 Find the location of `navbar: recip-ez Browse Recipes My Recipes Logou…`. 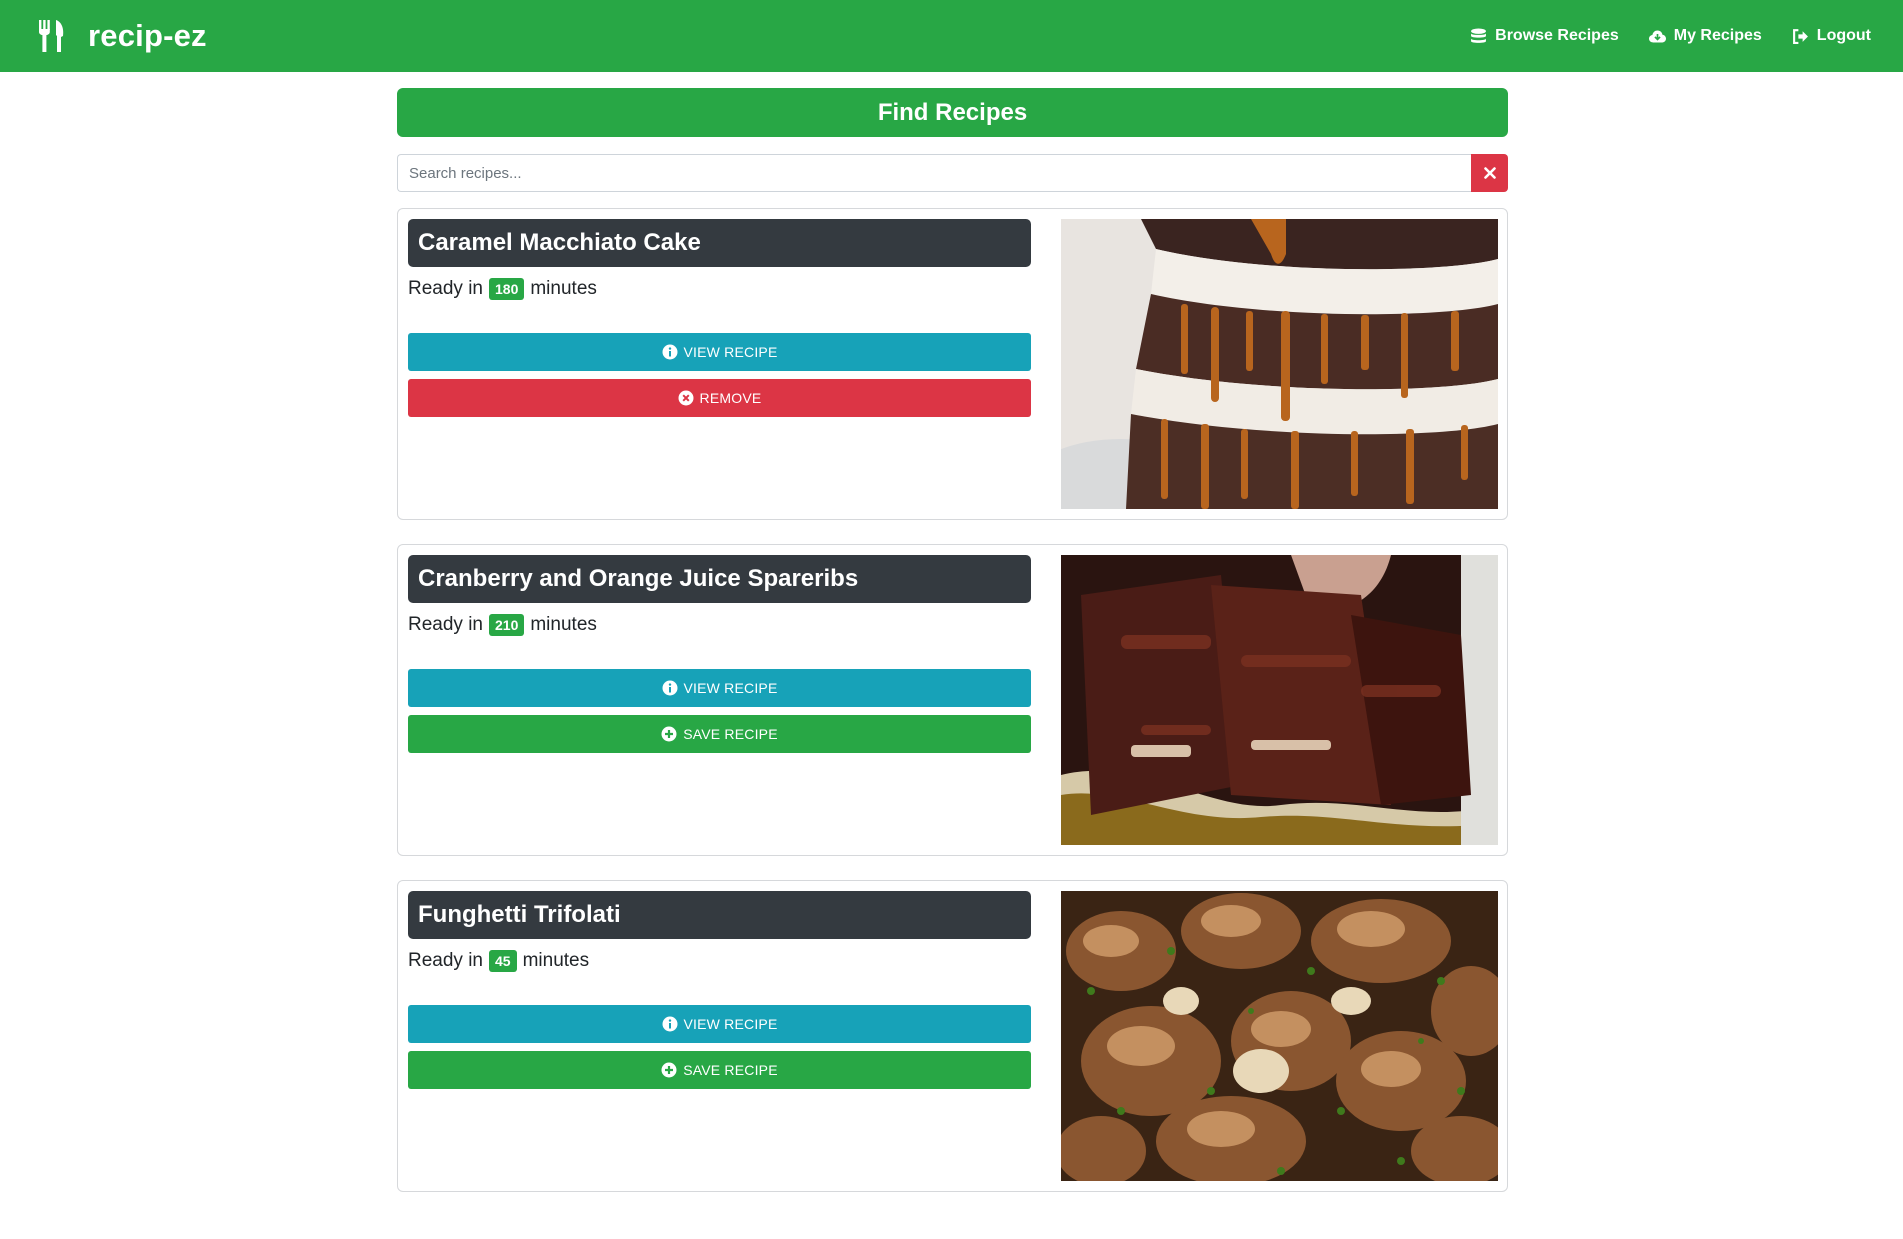

navbar: recip-ez Browse Recipes My Recipes Logou… is located at coordinates (951, 36).